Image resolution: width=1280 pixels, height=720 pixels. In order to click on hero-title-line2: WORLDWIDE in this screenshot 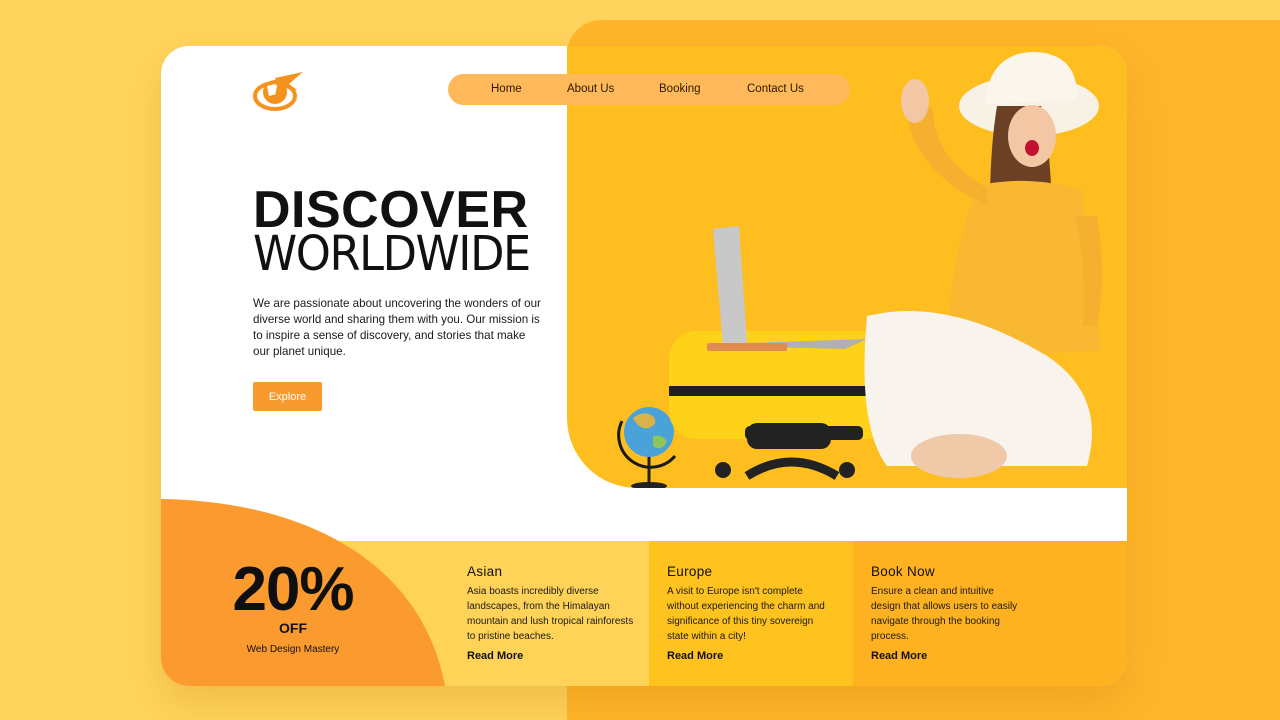, I will do `click(392, 254)`.